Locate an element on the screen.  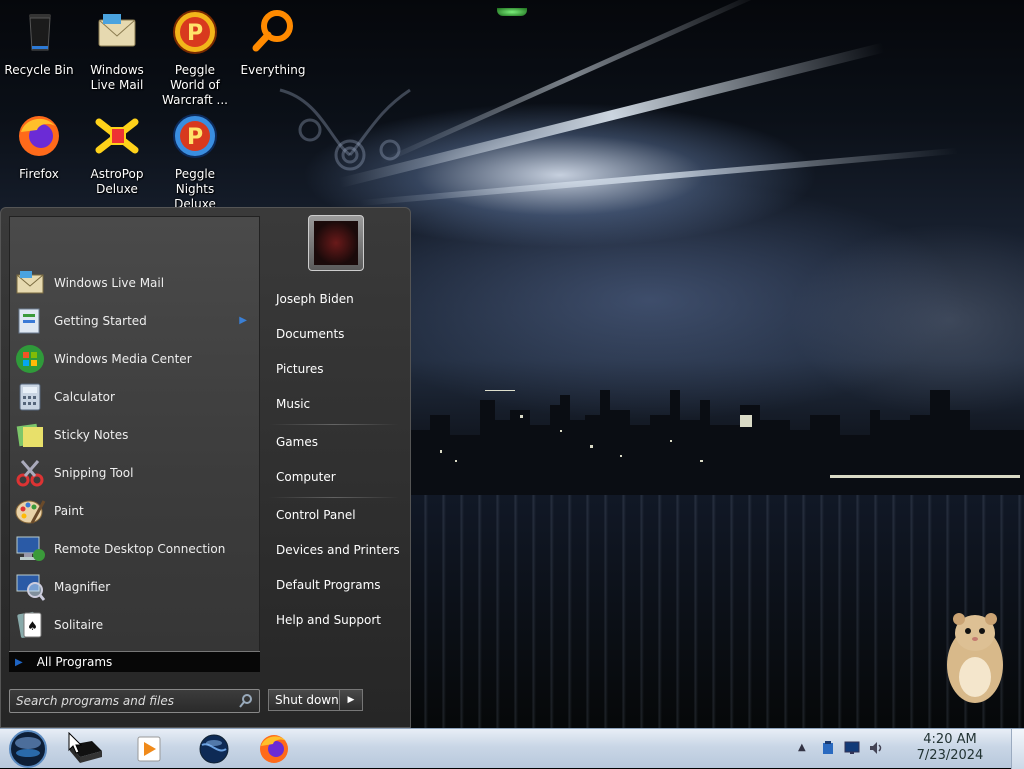
magnifier-icon is located at coordinates (31, 587).